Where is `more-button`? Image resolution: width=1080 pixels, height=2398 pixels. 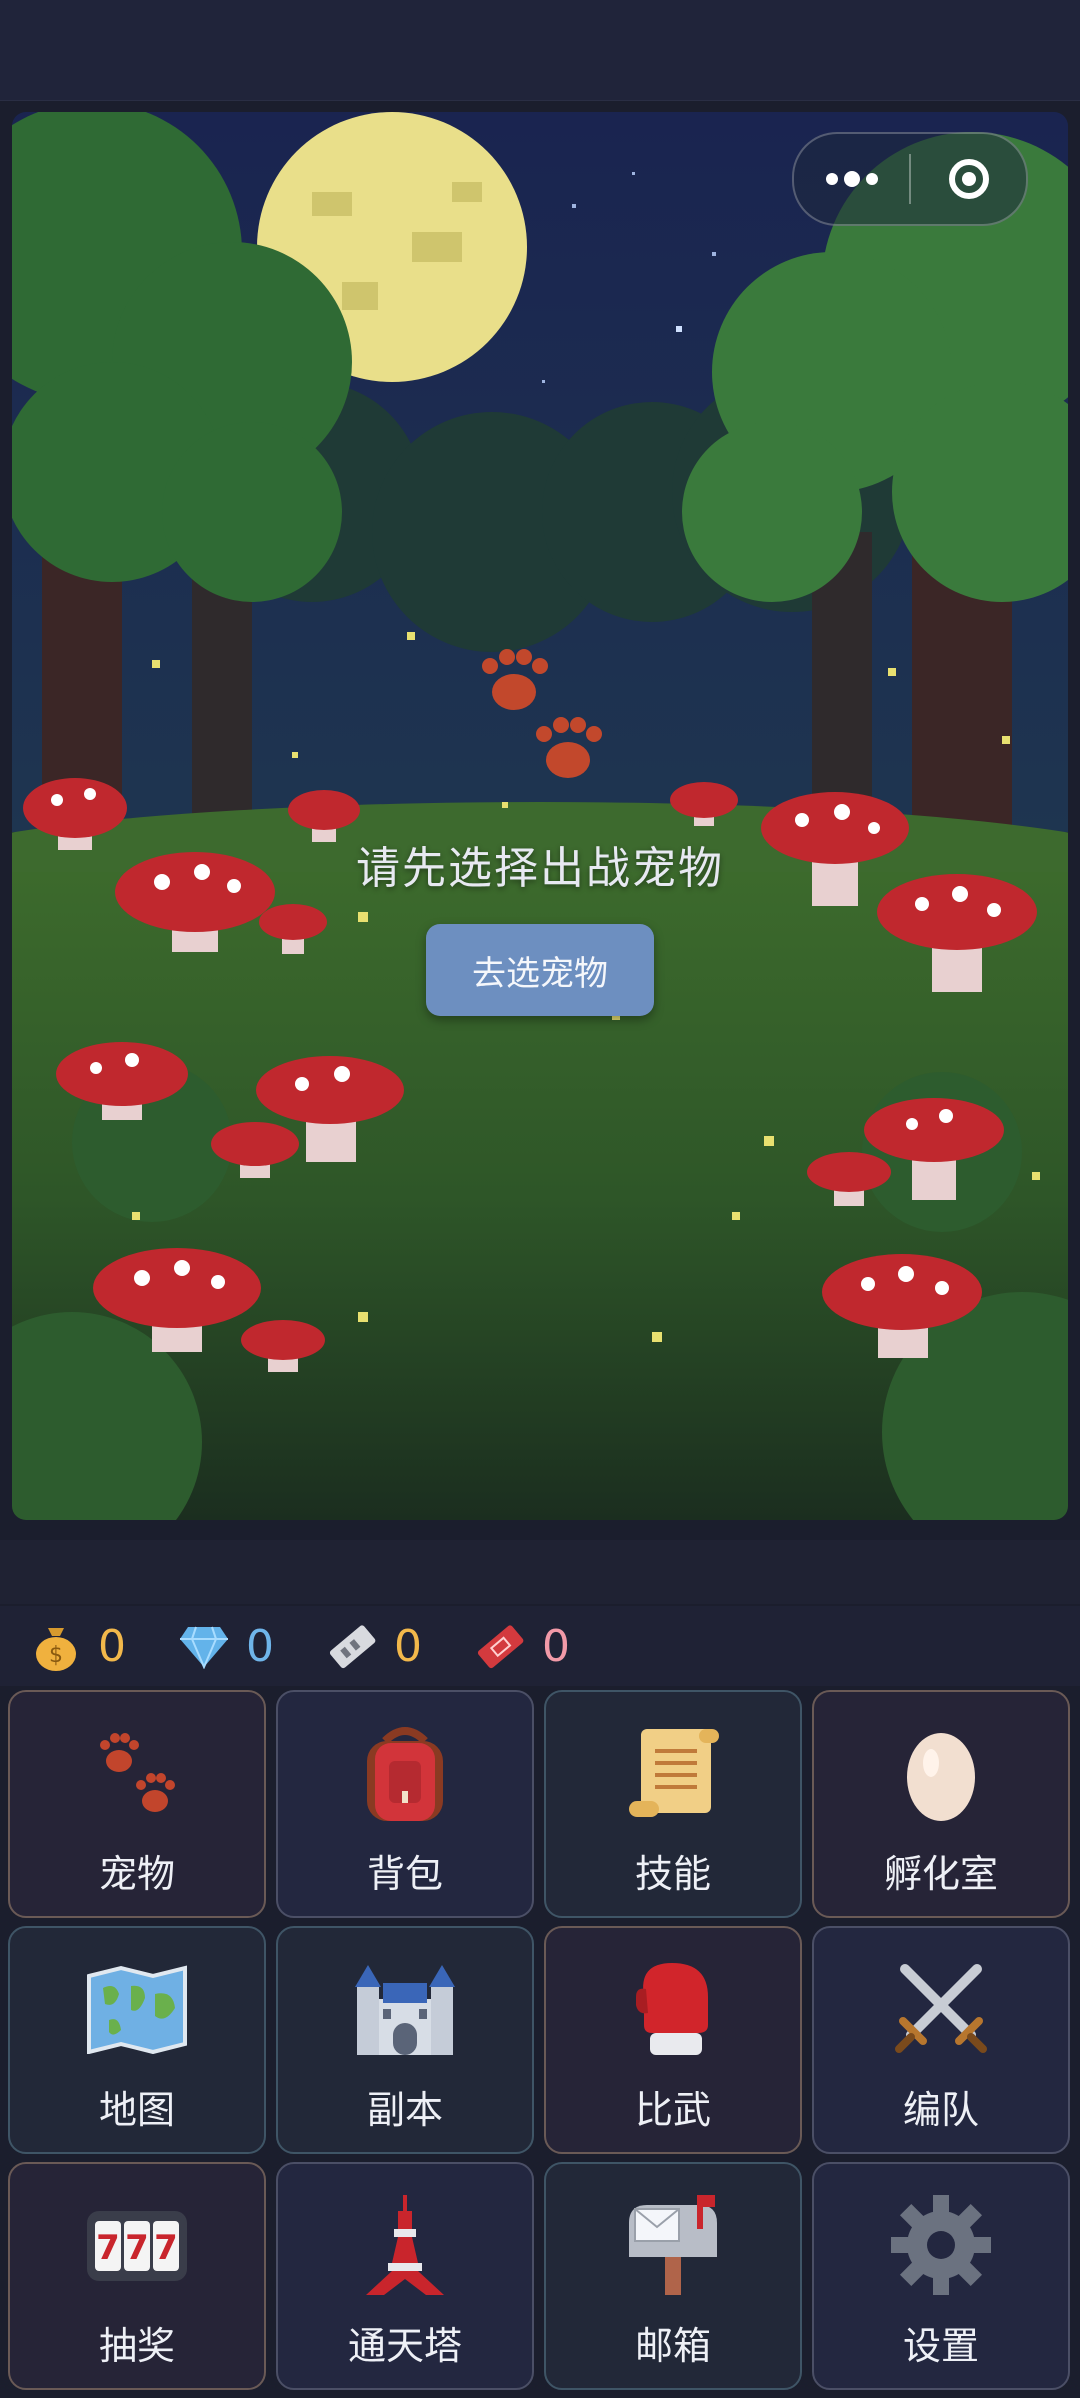
more-button is located at coordinates (851, 179).